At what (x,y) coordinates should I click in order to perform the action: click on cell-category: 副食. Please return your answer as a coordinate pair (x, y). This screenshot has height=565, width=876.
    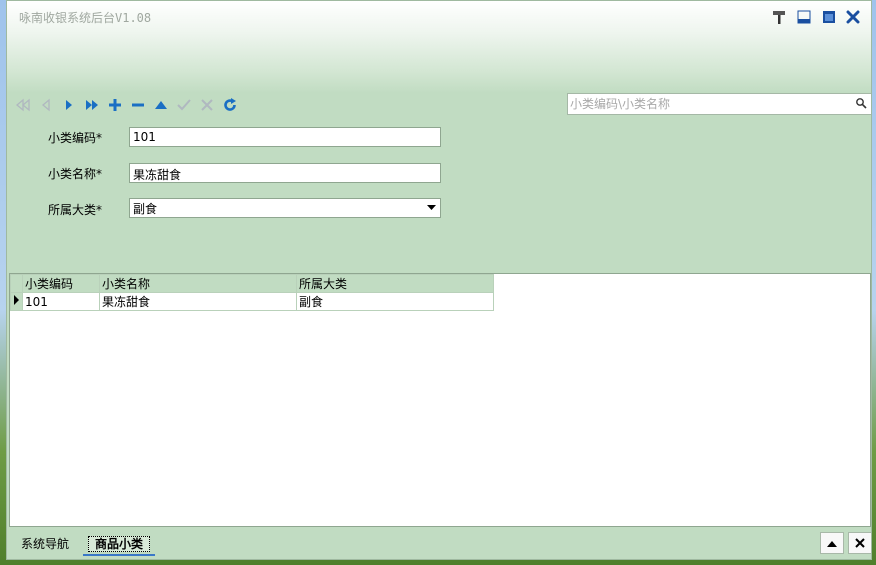
    Looking at the image, I should click on (395, 301).